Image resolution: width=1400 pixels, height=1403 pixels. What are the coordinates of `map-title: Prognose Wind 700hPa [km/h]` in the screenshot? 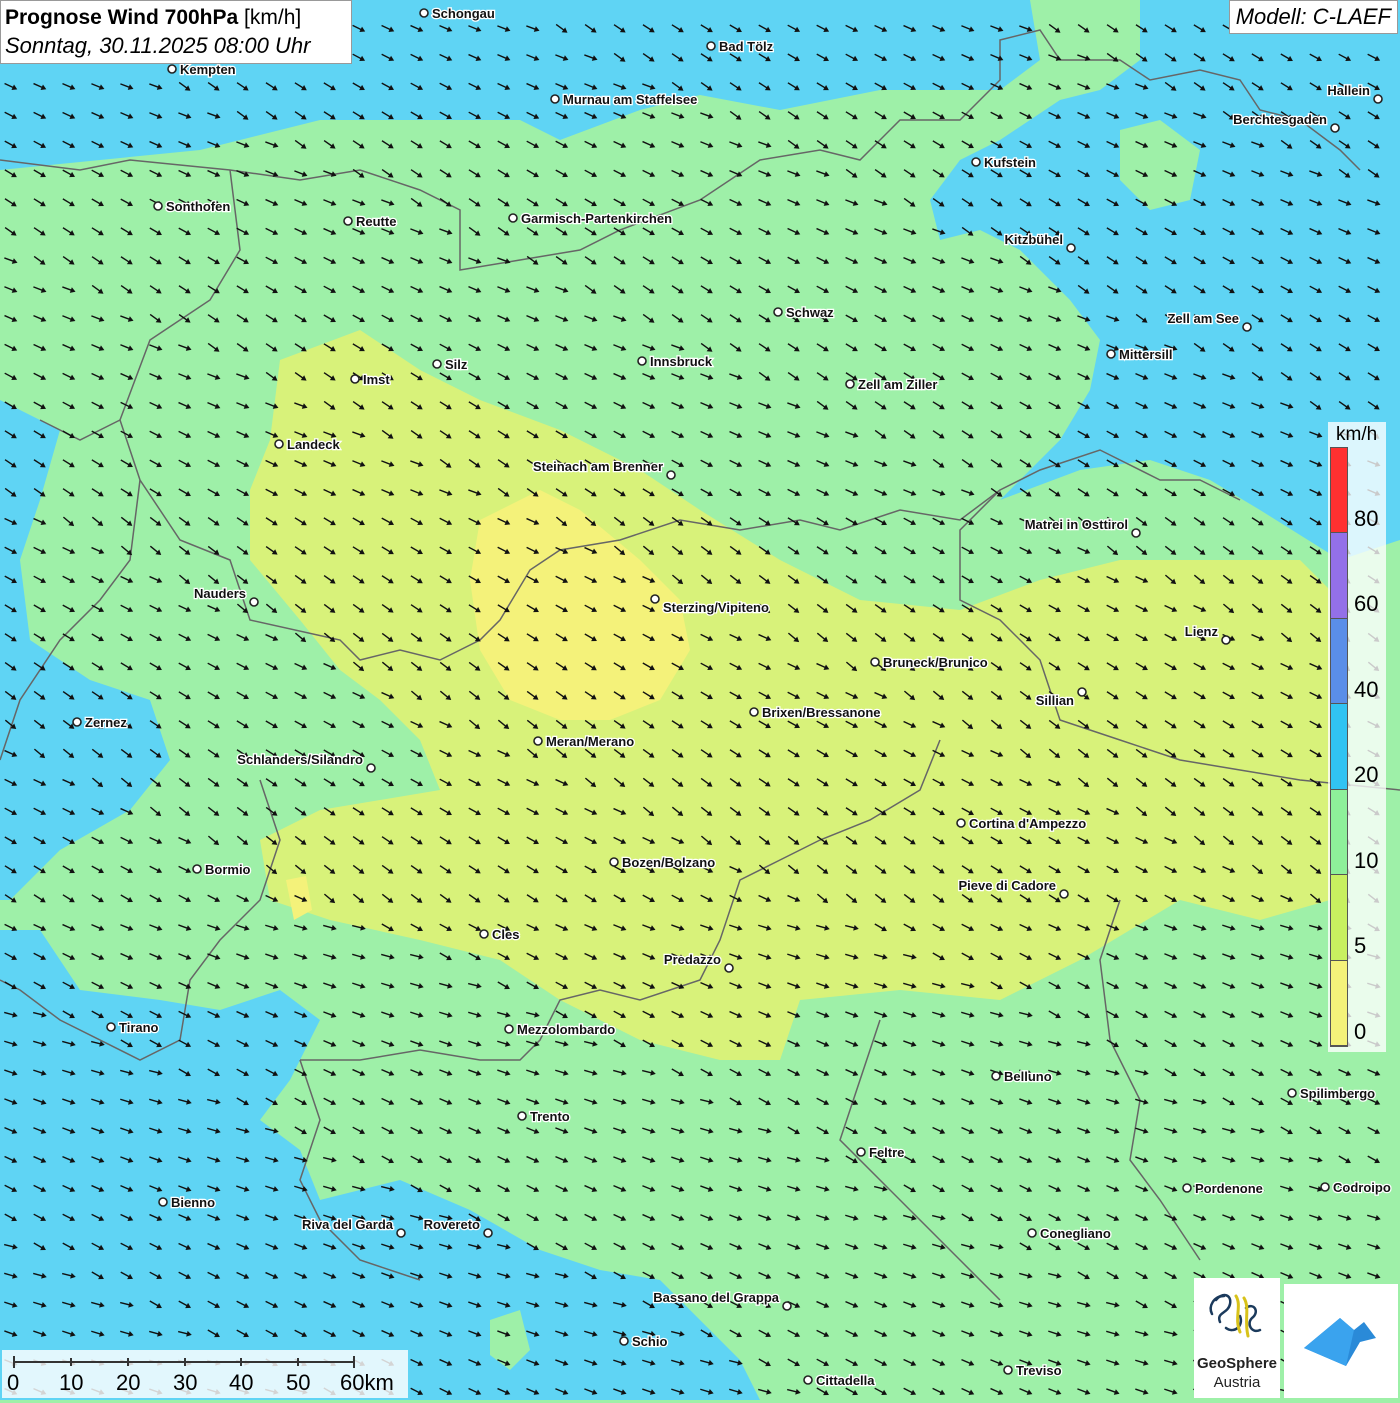 It's located at (176, 17).